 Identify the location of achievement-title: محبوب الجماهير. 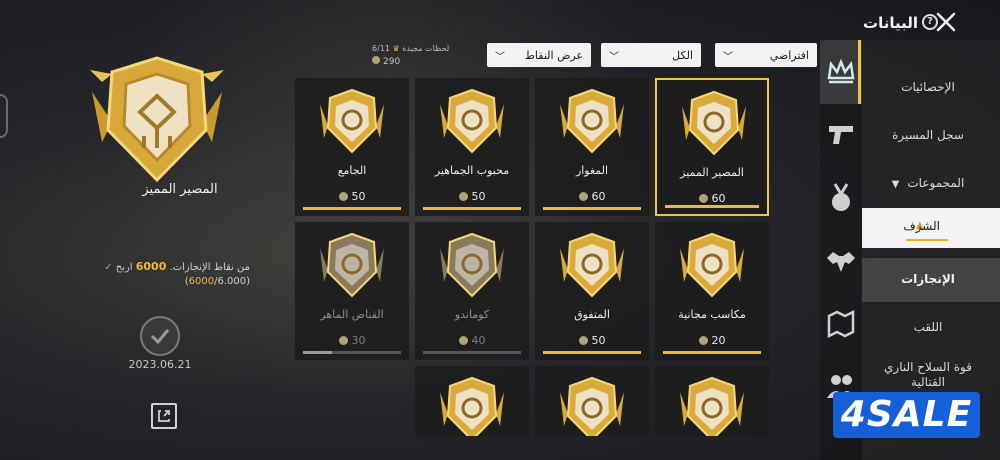
(472, 170).